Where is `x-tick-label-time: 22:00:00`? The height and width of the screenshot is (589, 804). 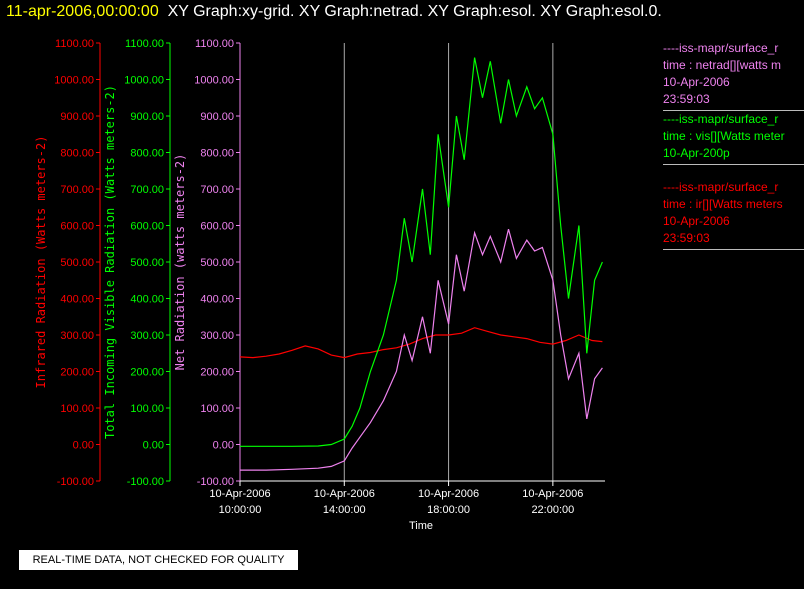 x-tick-label-time: 22:00:00 is located at coordinates (552, 510).